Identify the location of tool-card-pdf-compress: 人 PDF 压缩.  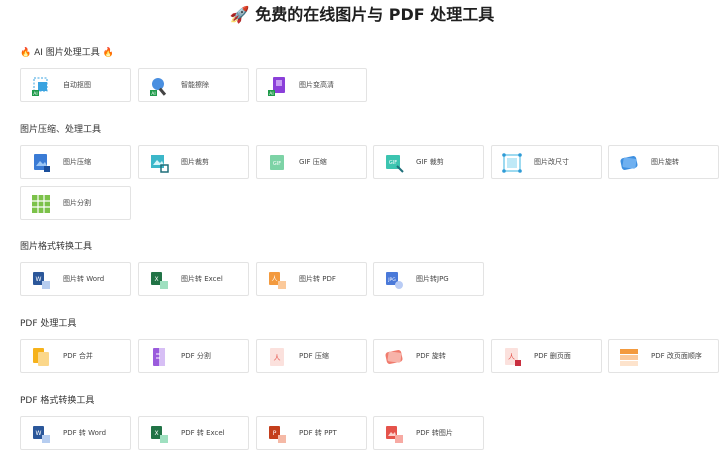
(311, 356).